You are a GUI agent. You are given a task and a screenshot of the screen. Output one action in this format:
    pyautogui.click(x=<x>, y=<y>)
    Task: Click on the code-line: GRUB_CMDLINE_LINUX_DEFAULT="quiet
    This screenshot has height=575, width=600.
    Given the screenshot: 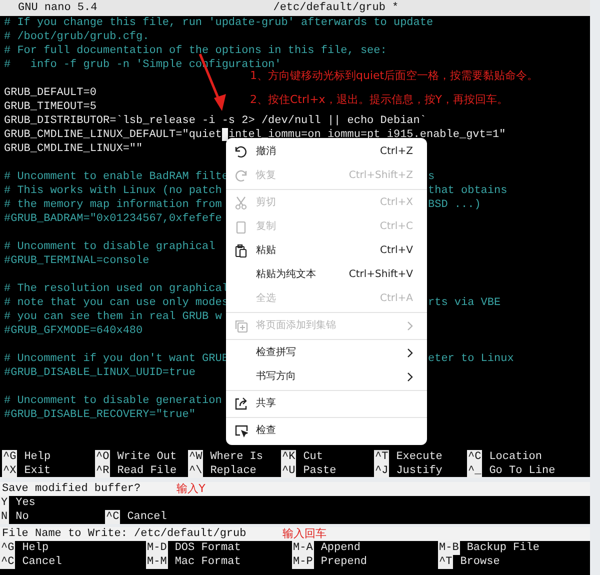 What is the action you would take?
    pyautogui.click(x=113, y=135)
    